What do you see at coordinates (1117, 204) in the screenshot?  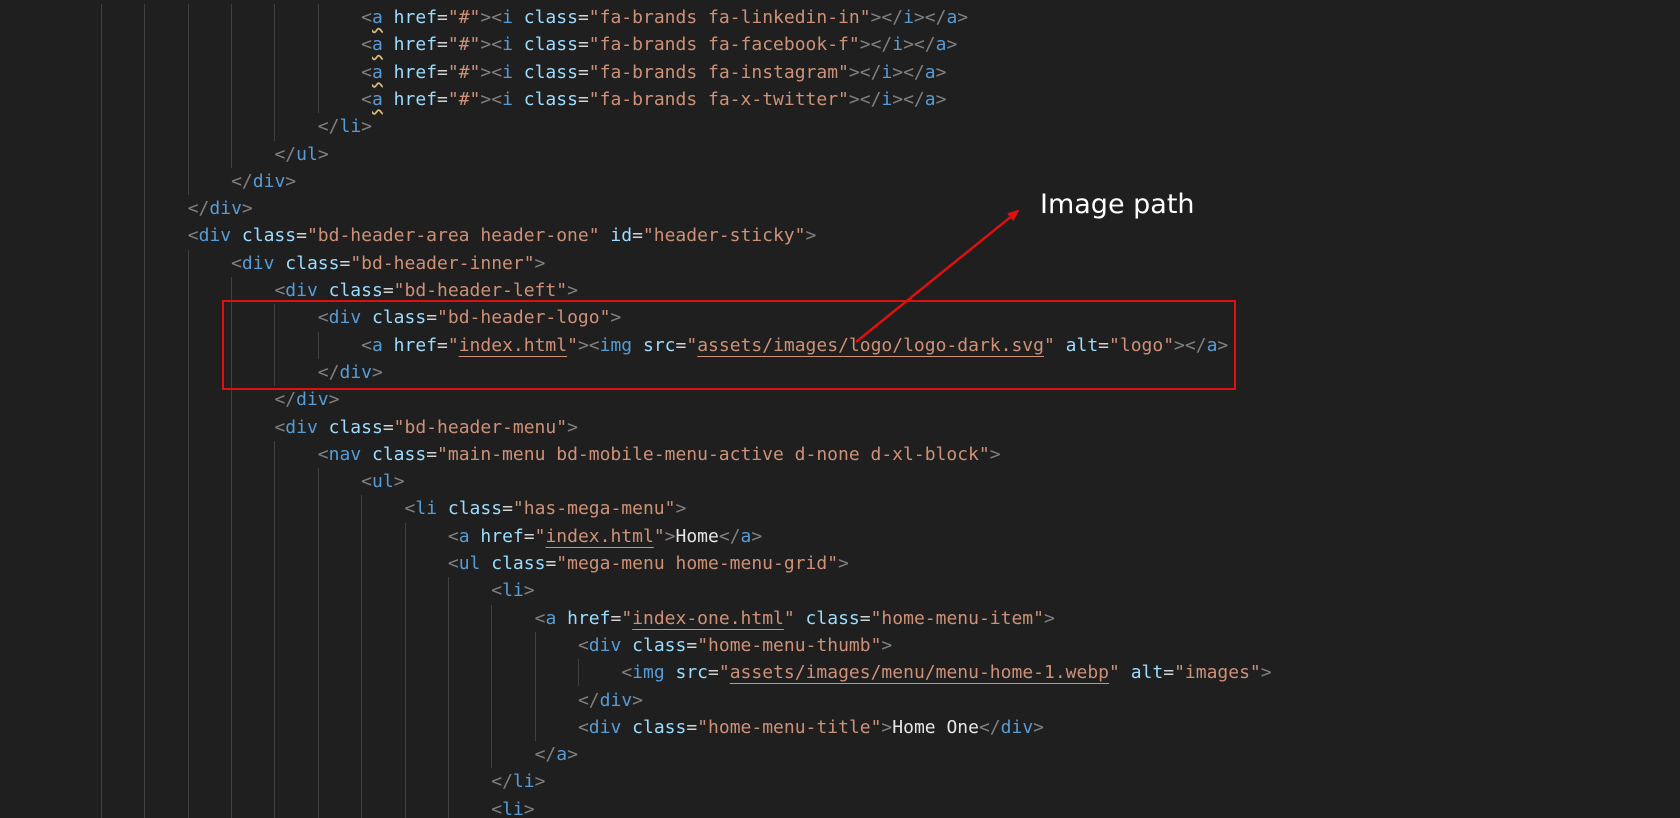 I see `annotation-label: Image path` at bounding box center [1117, 204].